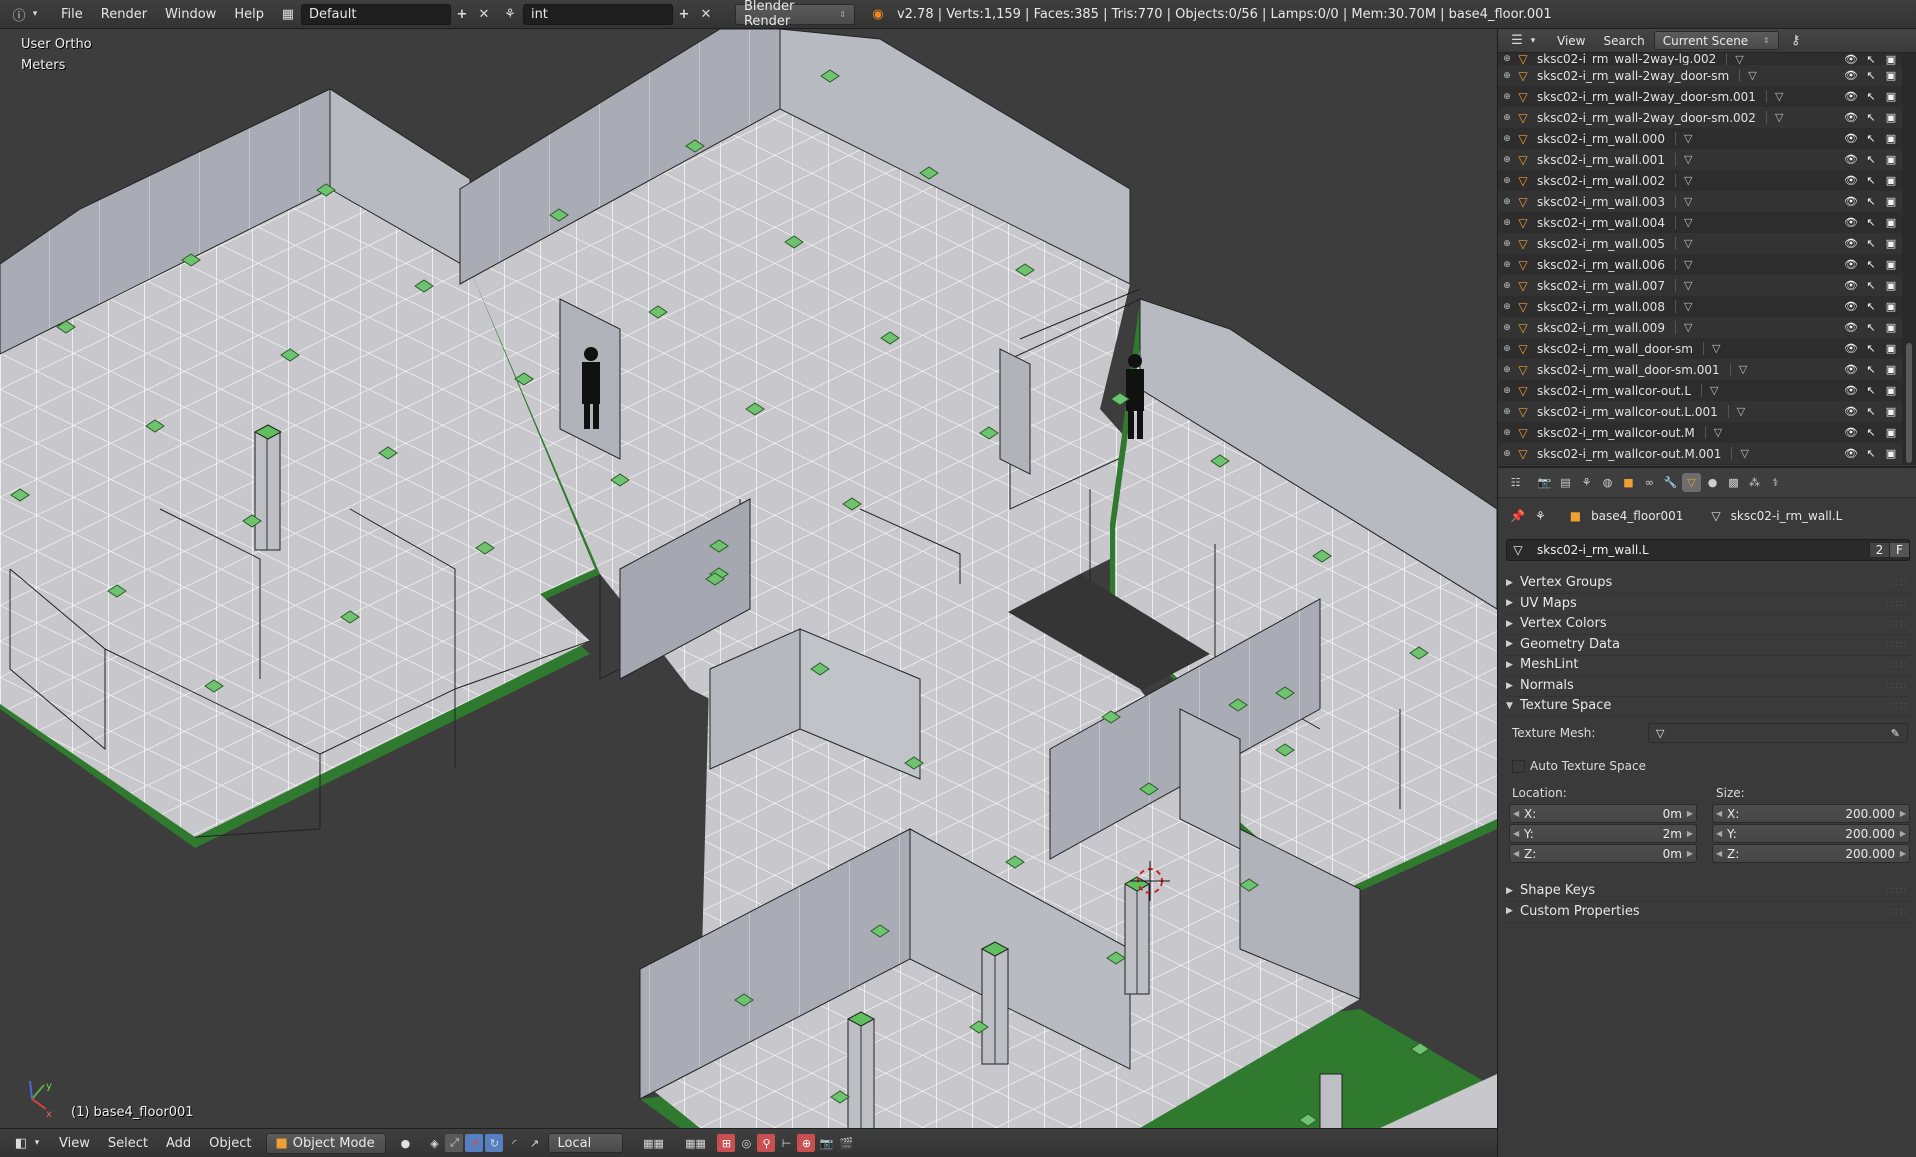 The image size is (1916, 1157). Describe the element at coordinates (1778, 733) in the screenshot. I see `texture-mesh-field: ▽ ✎` at that location.